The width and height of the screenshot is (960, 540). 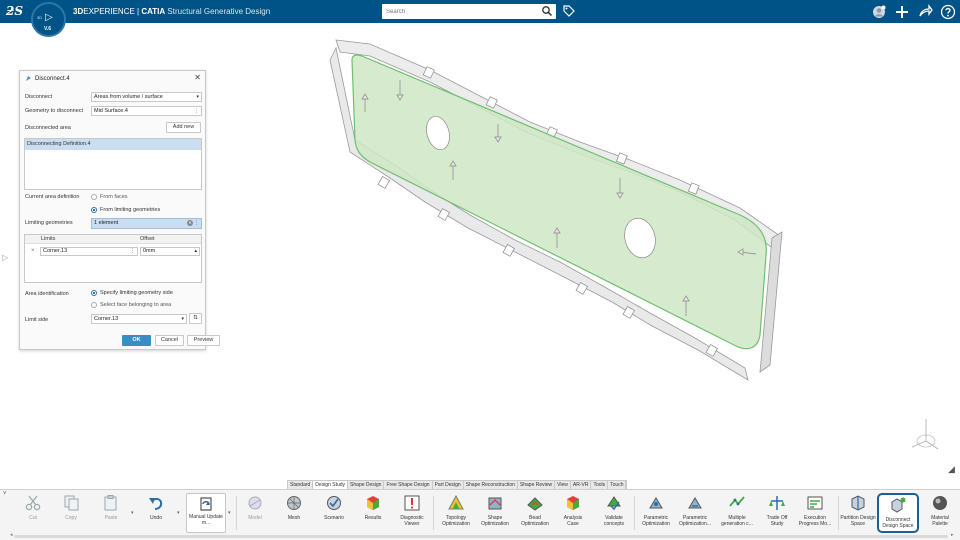 I want to click on trade-off-study-button: Trade Off Study, so click(x=777, y=513).